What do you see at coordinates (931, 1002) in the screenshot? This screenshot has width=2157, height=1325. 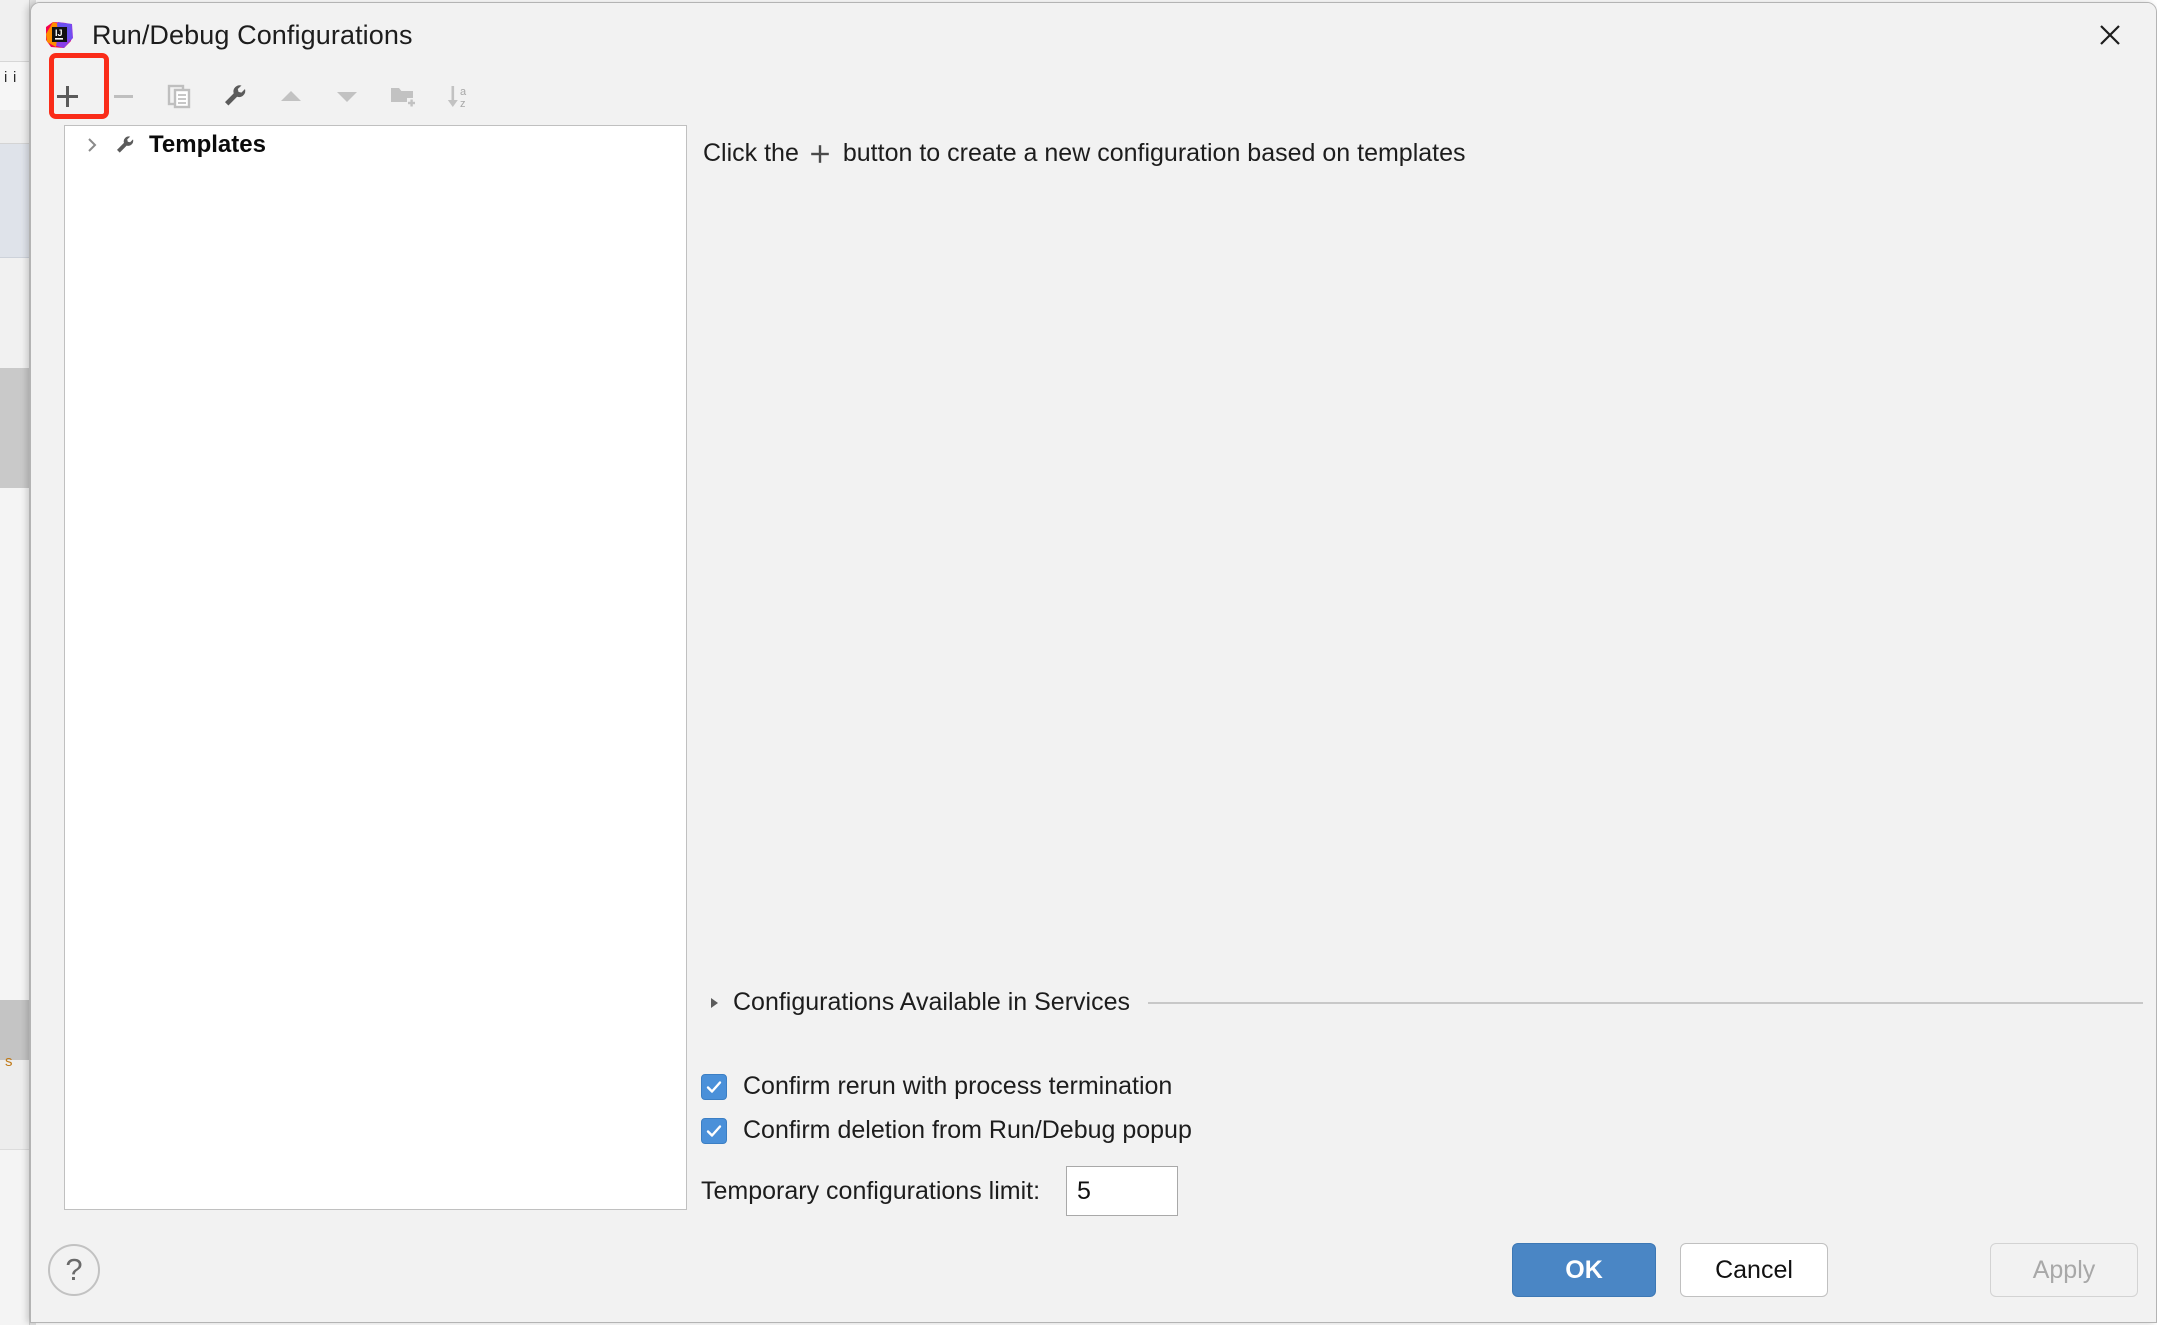 I see `services-section-label: Configurations Available in Services` at bounding box center [931, 1002].